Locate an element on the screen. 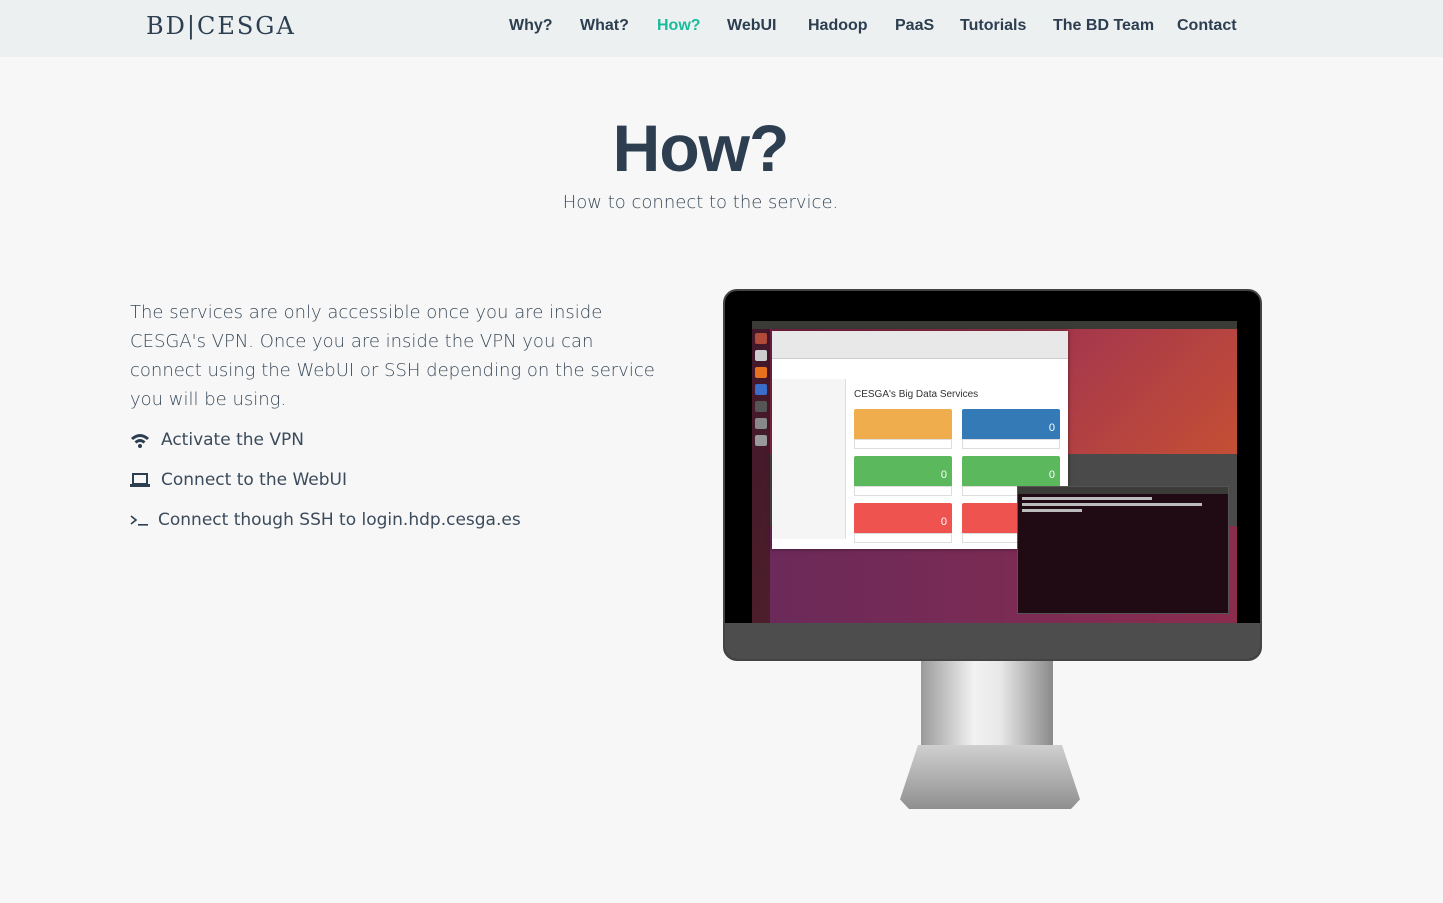 The height and width of the screenshot is (903, 1443). desktop-launcher is located at coordinates (761, 476).